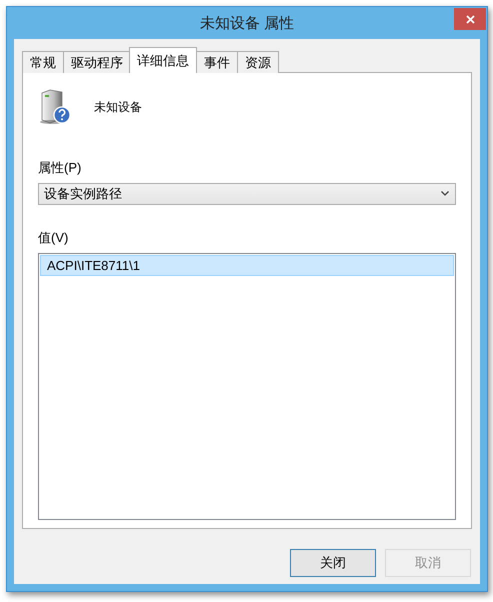 The width and height of the screenshot is (493, 602). I want to click on close-icon, so click(470, 19).